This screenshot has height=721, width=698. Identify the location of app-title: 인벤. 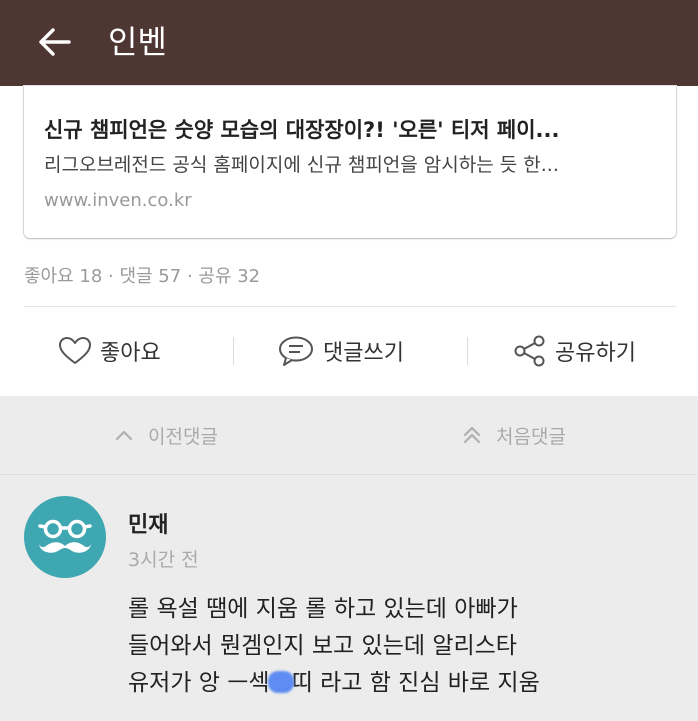
(137, 42).